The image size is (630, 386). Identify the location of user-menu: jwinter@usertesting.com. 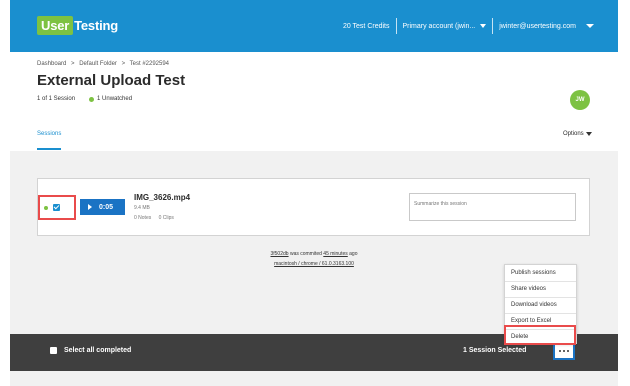
(546, 26).